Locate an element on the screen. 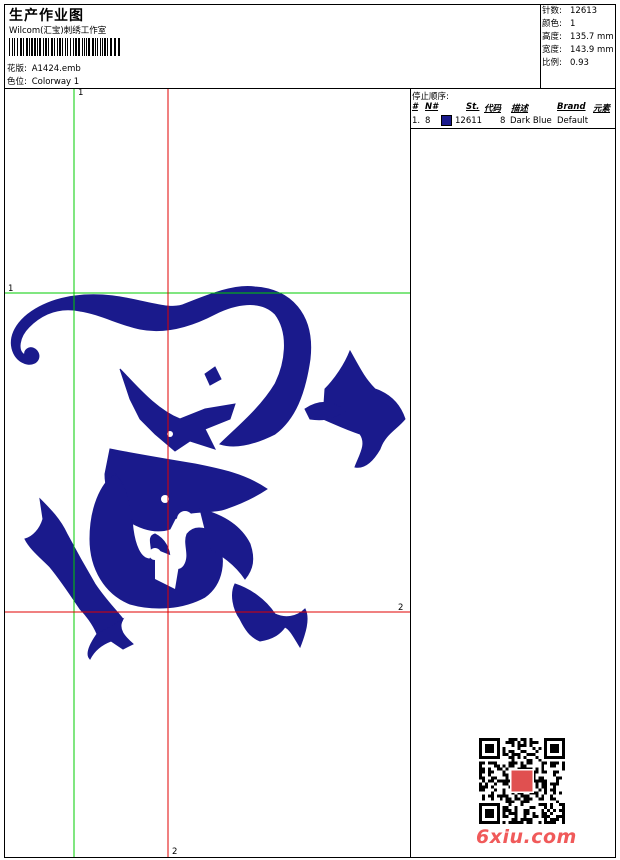 Image resolution: width=620 pixels, height=860 pixels. guide-label-green-h: 1 is located at coordinates (11, 289).